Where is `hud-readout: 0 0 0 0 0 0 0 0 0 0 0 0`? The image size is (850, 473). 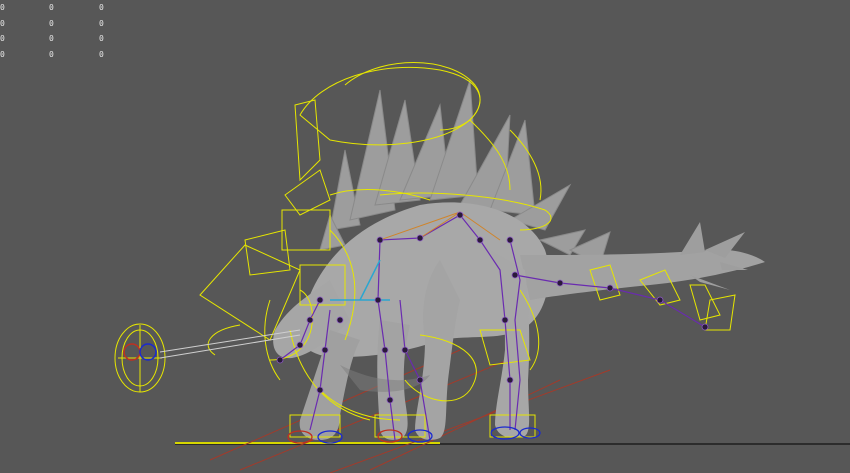
hud-readout: 0 0 0 0 0 0 0 0 0 0 0 0 is located at coordinates (60, 31).